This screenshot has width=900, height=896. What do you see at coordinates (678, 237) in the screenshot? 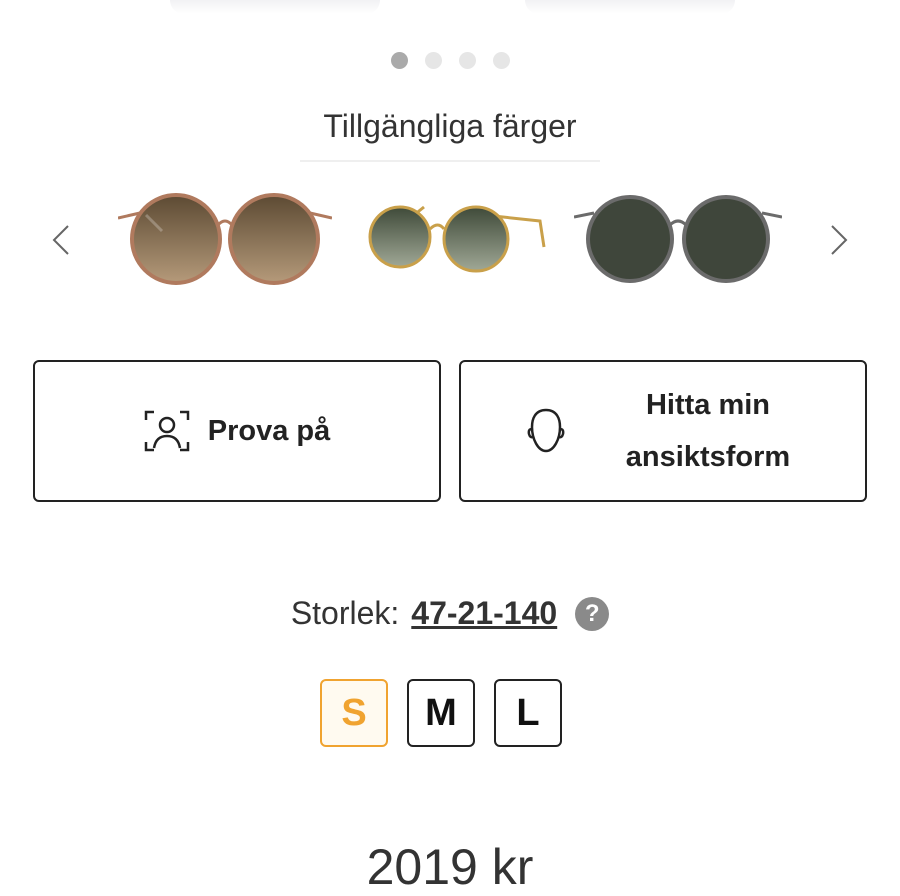
I see `color-swatch-green-gunmetal` at bounding box center [678, 237].